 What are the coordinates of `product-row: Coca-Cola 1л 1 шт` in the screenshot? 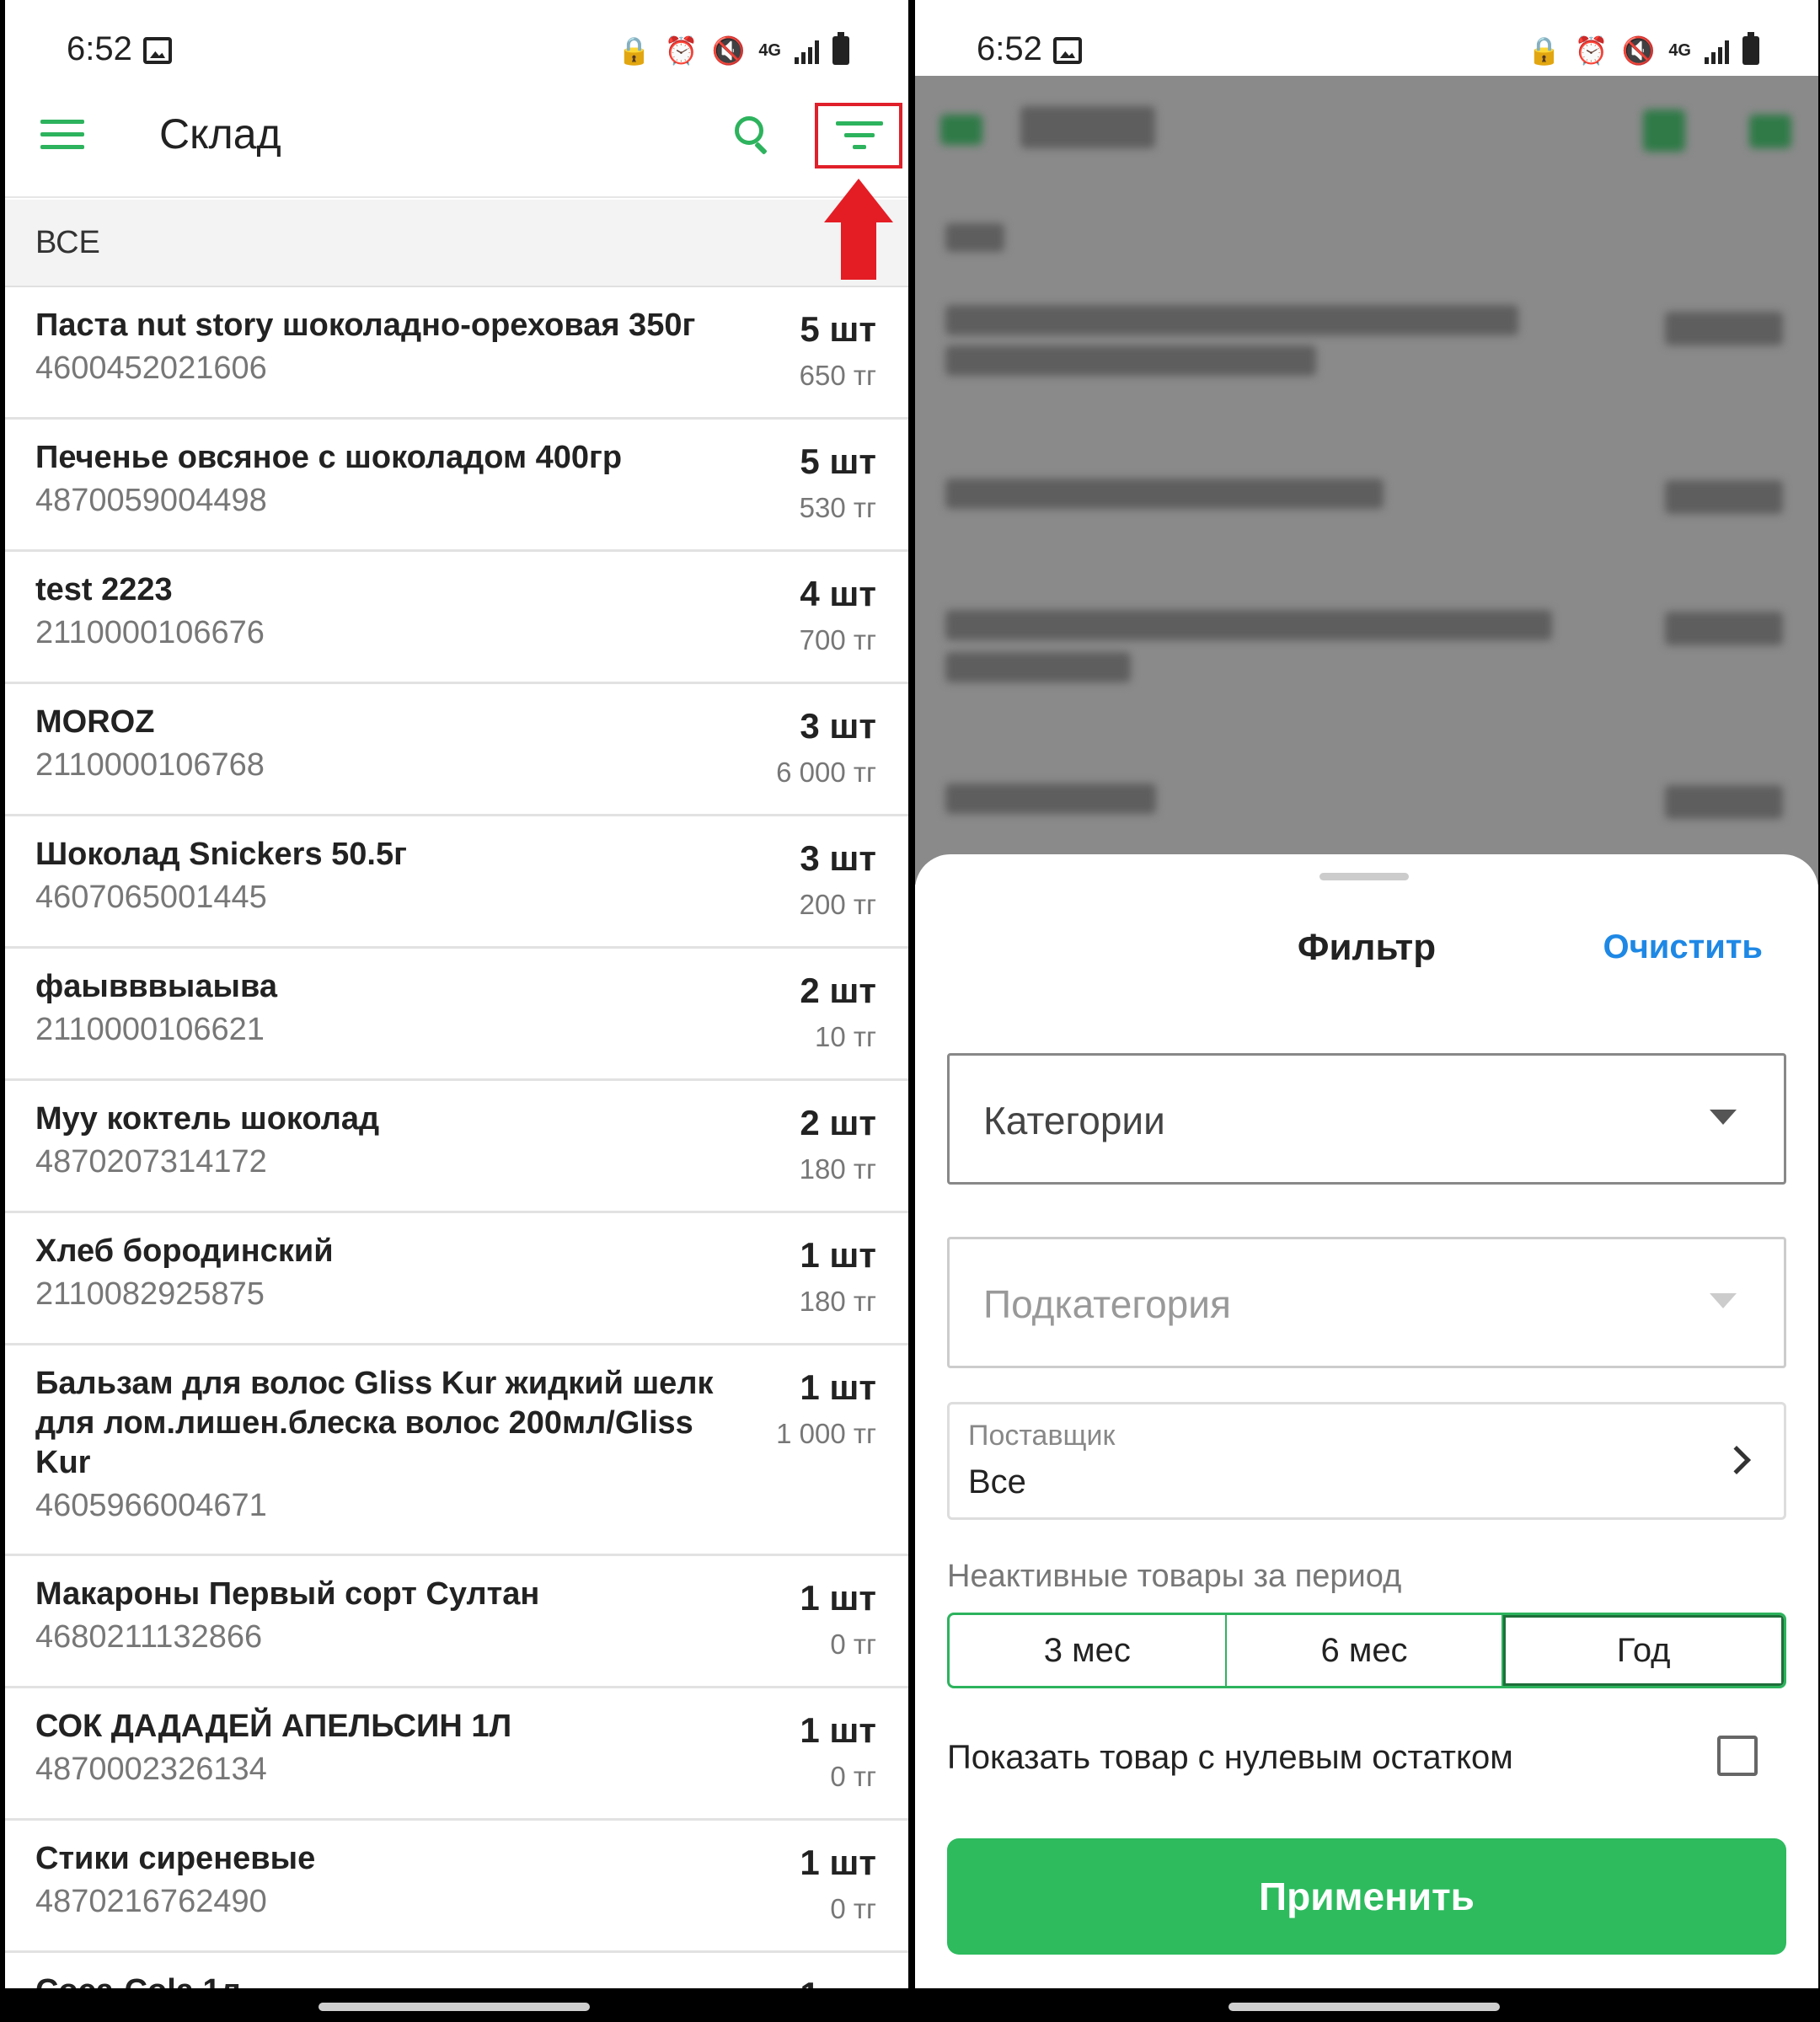 It's located at (456, 1970).